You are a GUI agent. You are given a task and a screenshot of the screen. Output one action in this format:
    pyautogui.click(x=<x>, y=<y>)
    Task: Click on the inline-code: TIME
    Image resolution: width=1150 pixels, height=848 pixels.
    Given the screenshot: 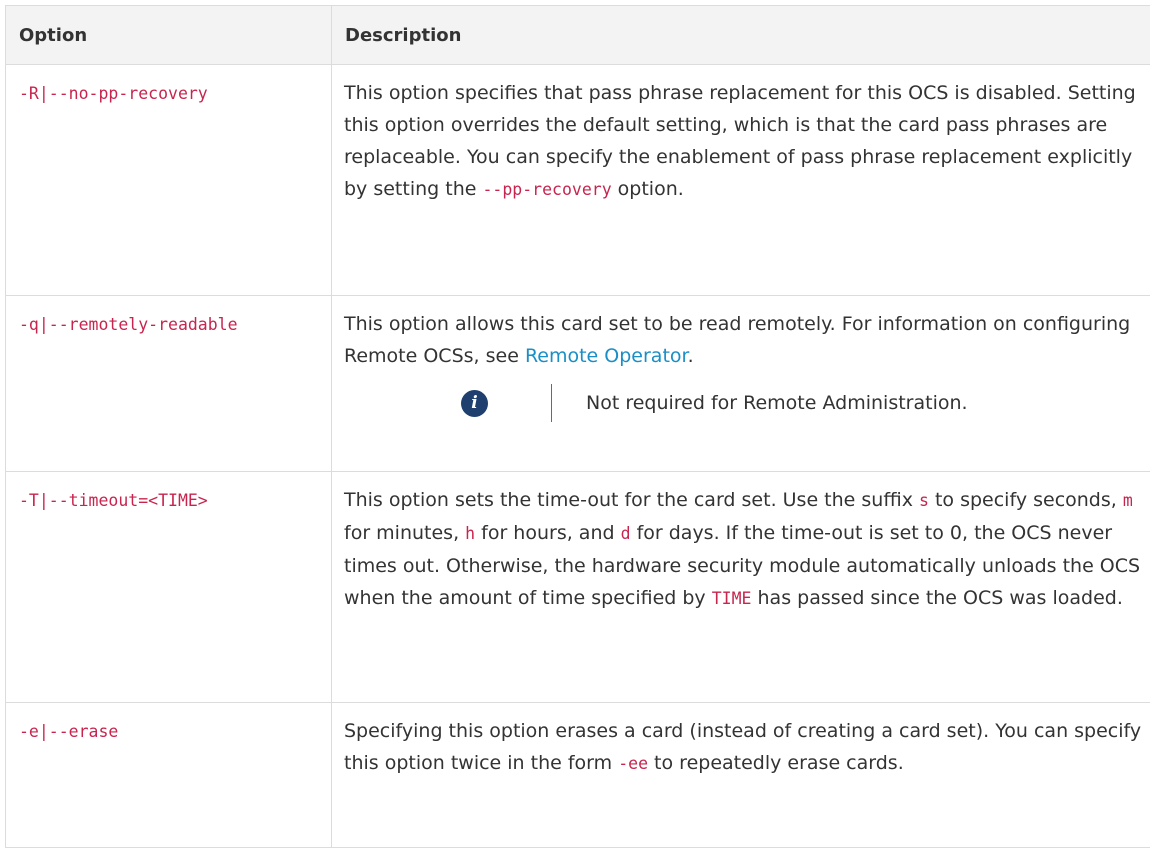 What is the action you would take?
    pyautogui.click(x=732, y=598)
    